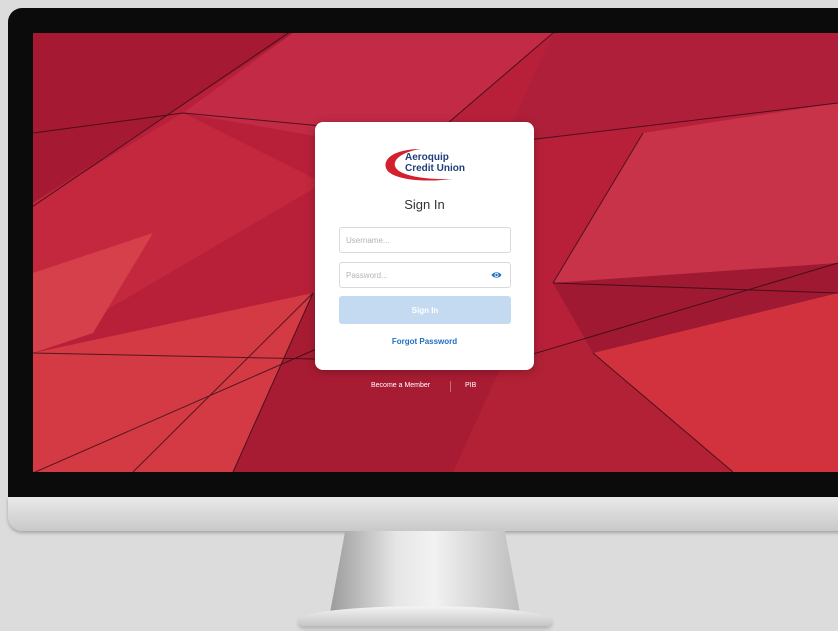 The height and width of the screenshot is (631, 838). Describe the element at coordinates (496, 275) in the screenshot. I see `eye-icon` at that location.